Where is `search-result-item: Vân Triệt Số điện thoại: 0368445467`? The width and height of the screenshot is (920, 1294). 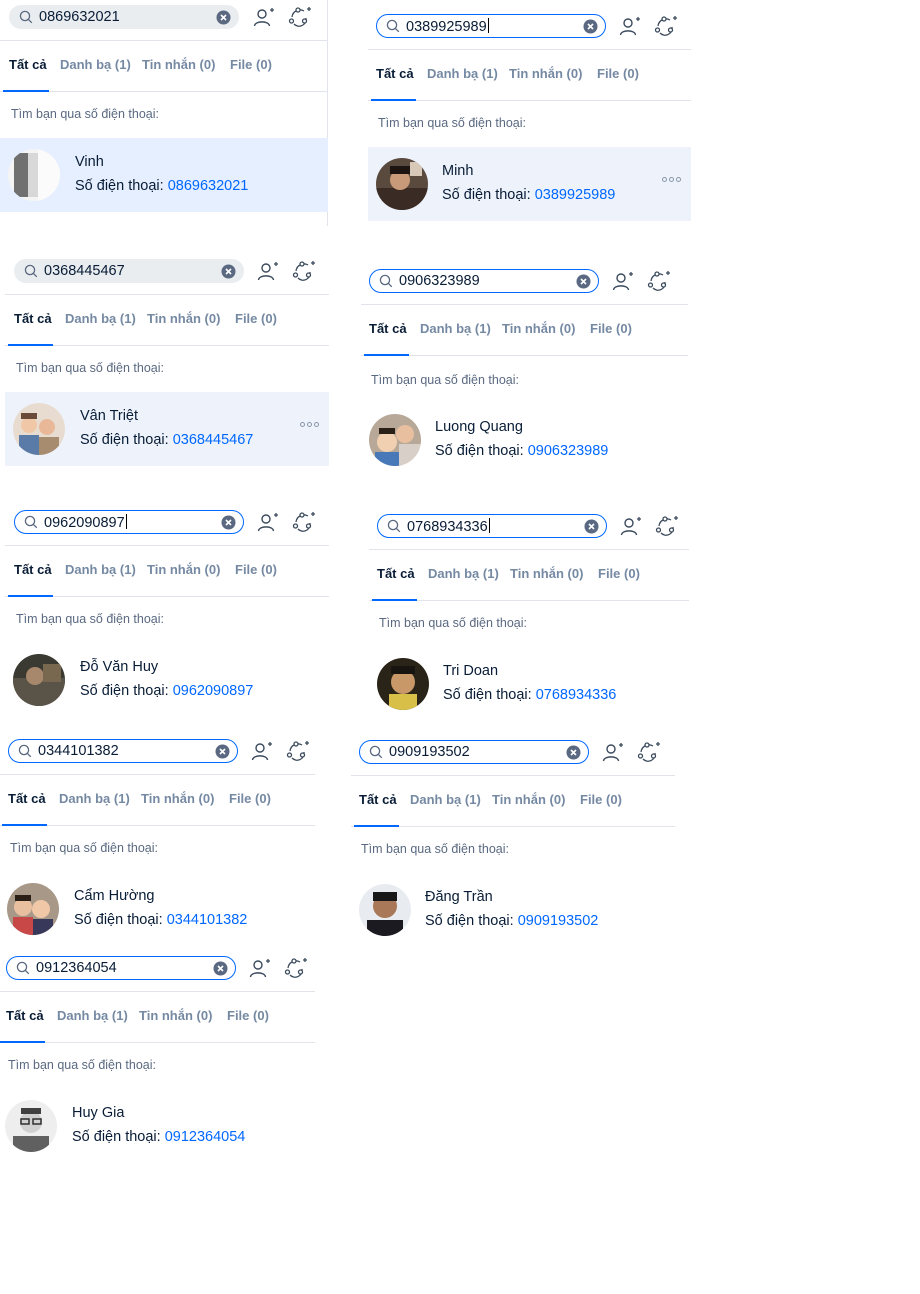 search-result-item: Vân Triệt Số điện thoại: 0368445467 is located at coordinates (167, 429).